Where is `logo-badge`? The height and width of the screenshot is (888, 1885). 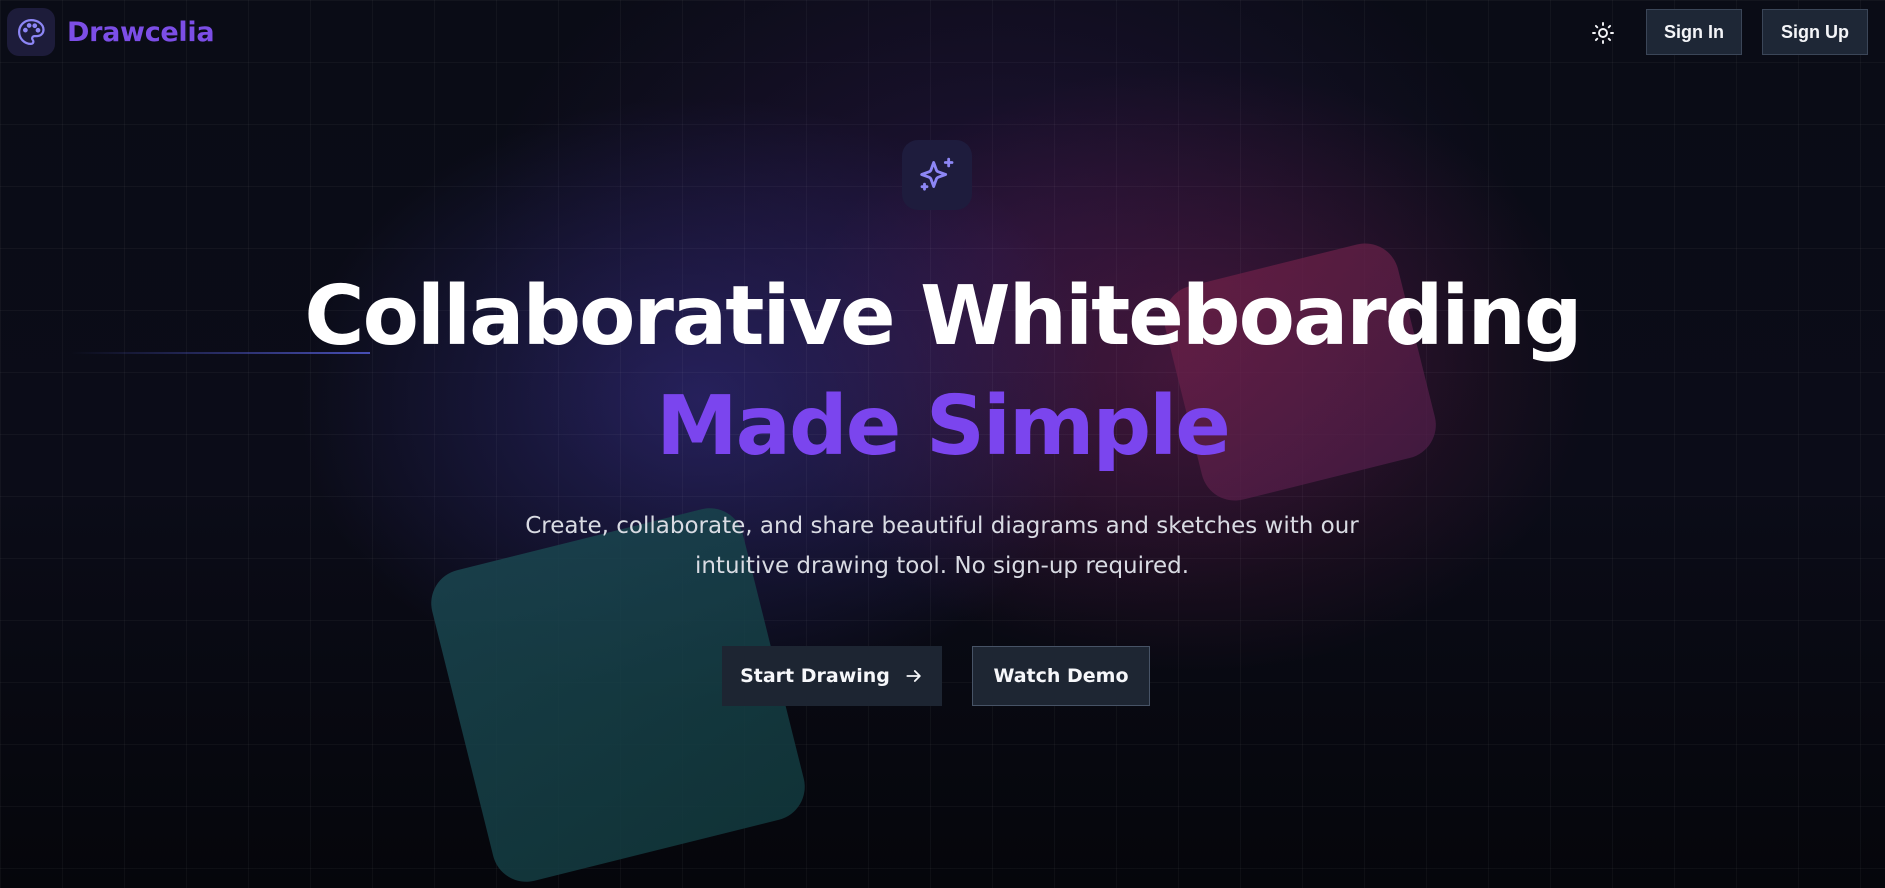
logo-badge is located at coordinates (31, 32).